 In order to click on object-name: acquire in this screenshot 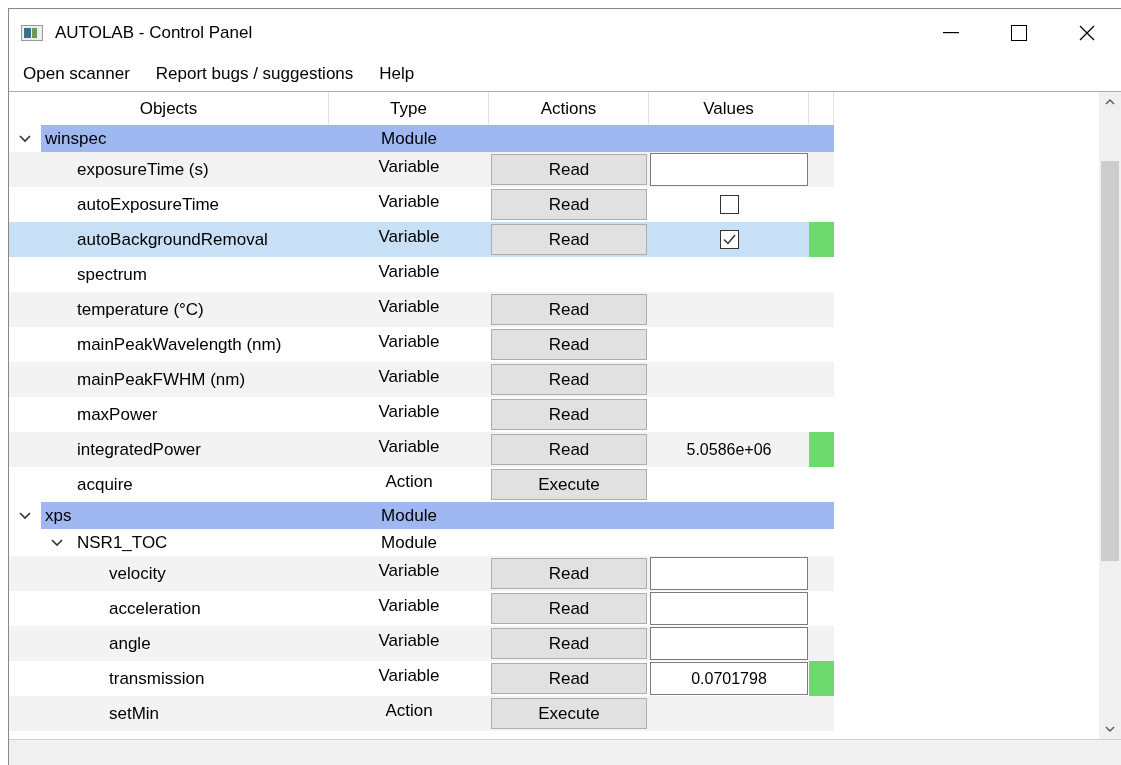, I will do `click(104, 484)`.